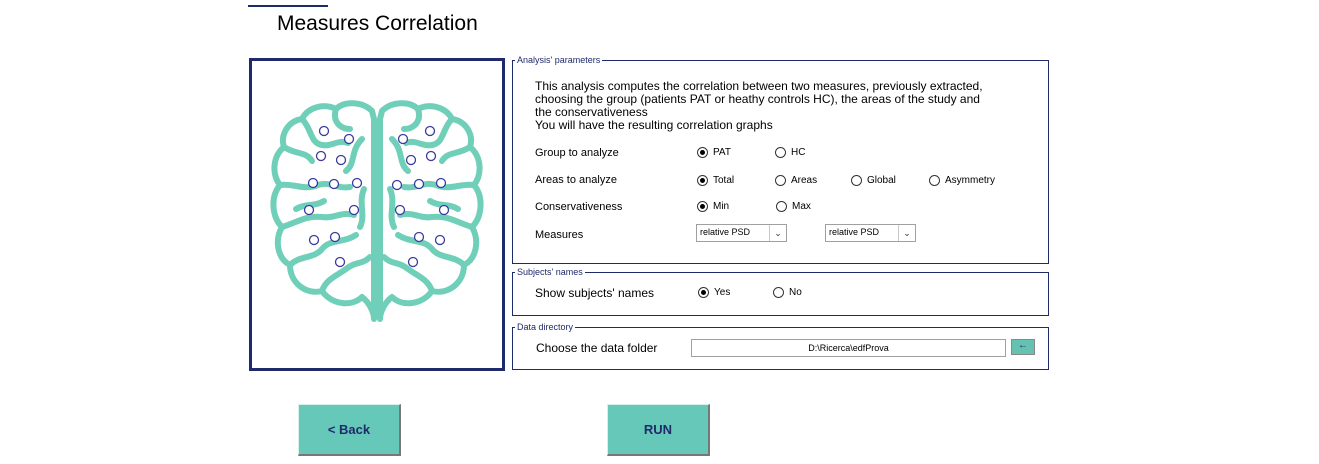  What do you see at coordinates (559, 60) in the screenshot?
I see `analysis-parameters-legend: Analysis' parameters` at bounding box center [559, 60].